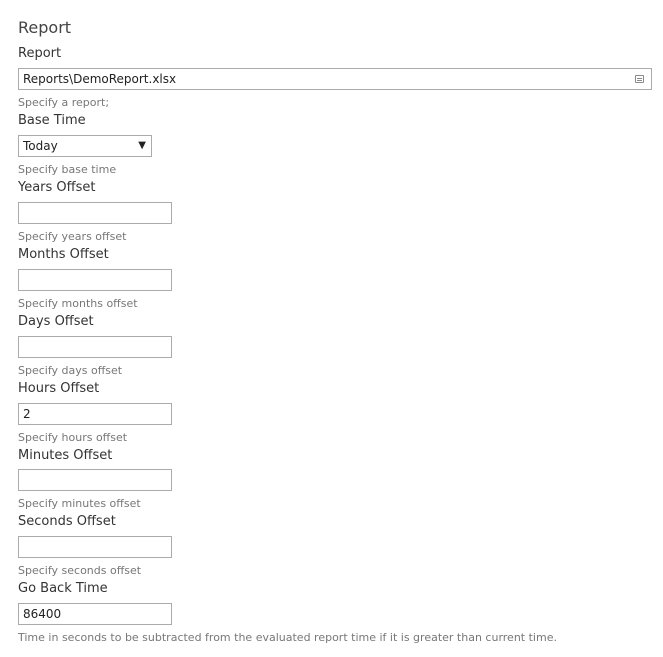 This screenshot has height=657, width=663. Describe the element at coordinates (63, 588) in the screenshot. I see `go-back-time-label: Go Back Time` at that location.